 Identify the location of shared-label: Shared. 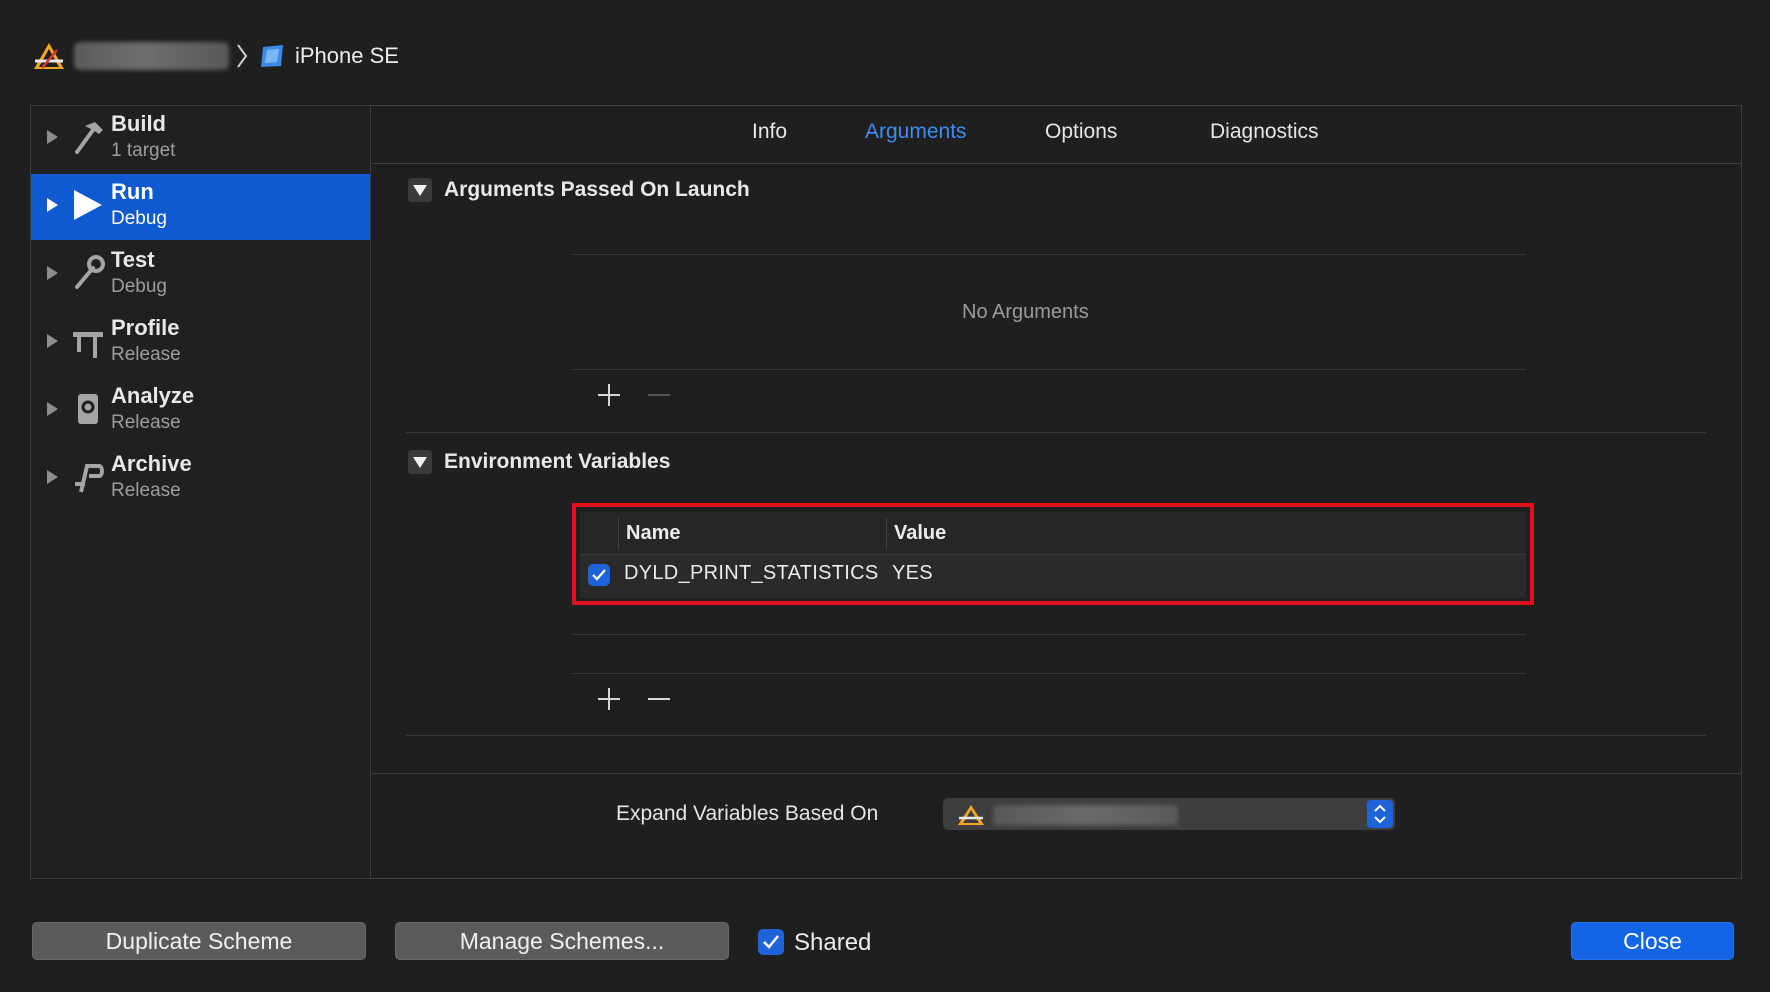
(832, 943).